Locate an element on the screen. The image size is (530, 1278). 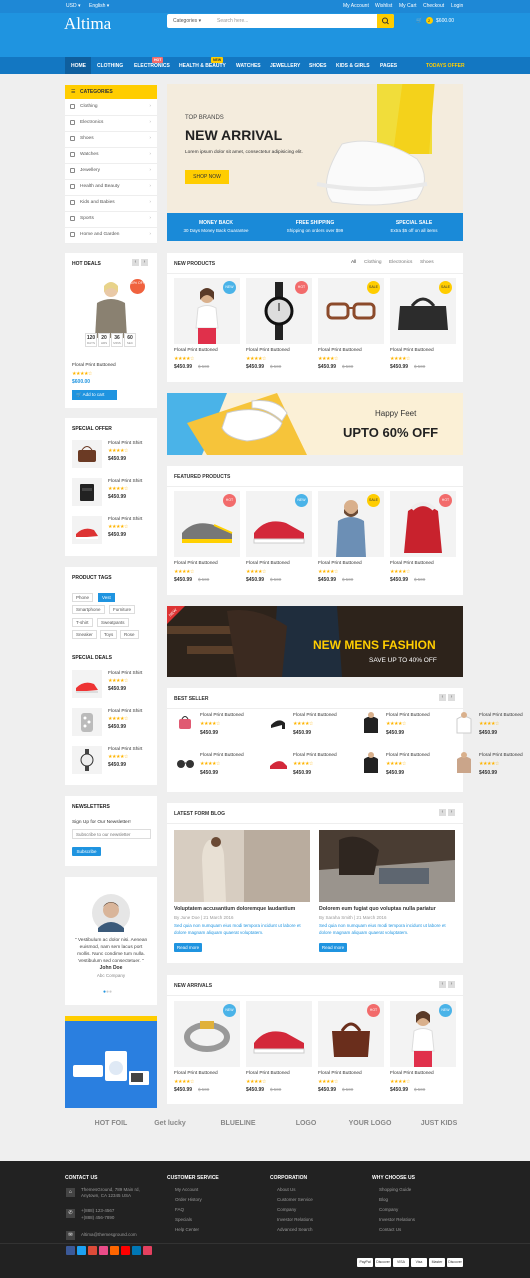
mens-fashion-banner: NEW NEW MENS FASHION SAVE UP TO 40% OFF is located at coordinates (315, 641).